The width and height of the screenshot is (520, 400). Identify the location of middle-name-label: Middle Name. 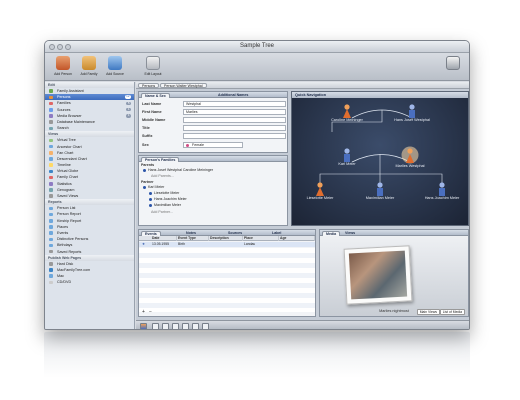
(154, 120).